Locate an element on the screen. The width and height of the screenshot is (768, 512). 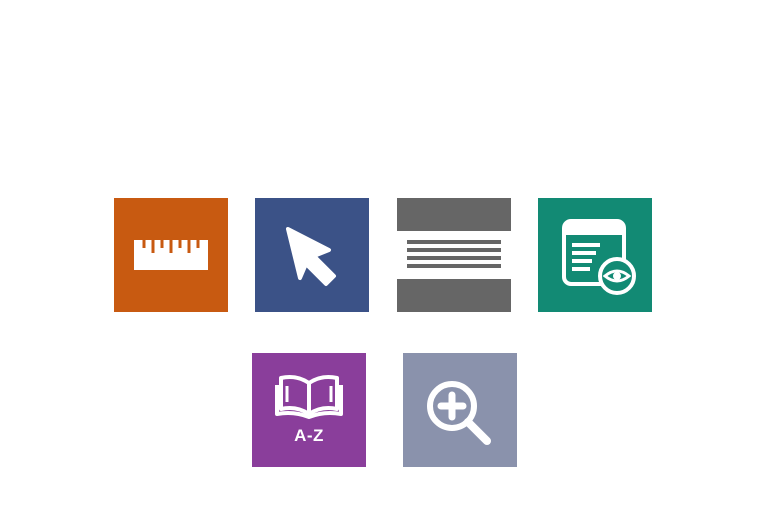
cursor-arrow-icon is located at coordinates (312, 255).